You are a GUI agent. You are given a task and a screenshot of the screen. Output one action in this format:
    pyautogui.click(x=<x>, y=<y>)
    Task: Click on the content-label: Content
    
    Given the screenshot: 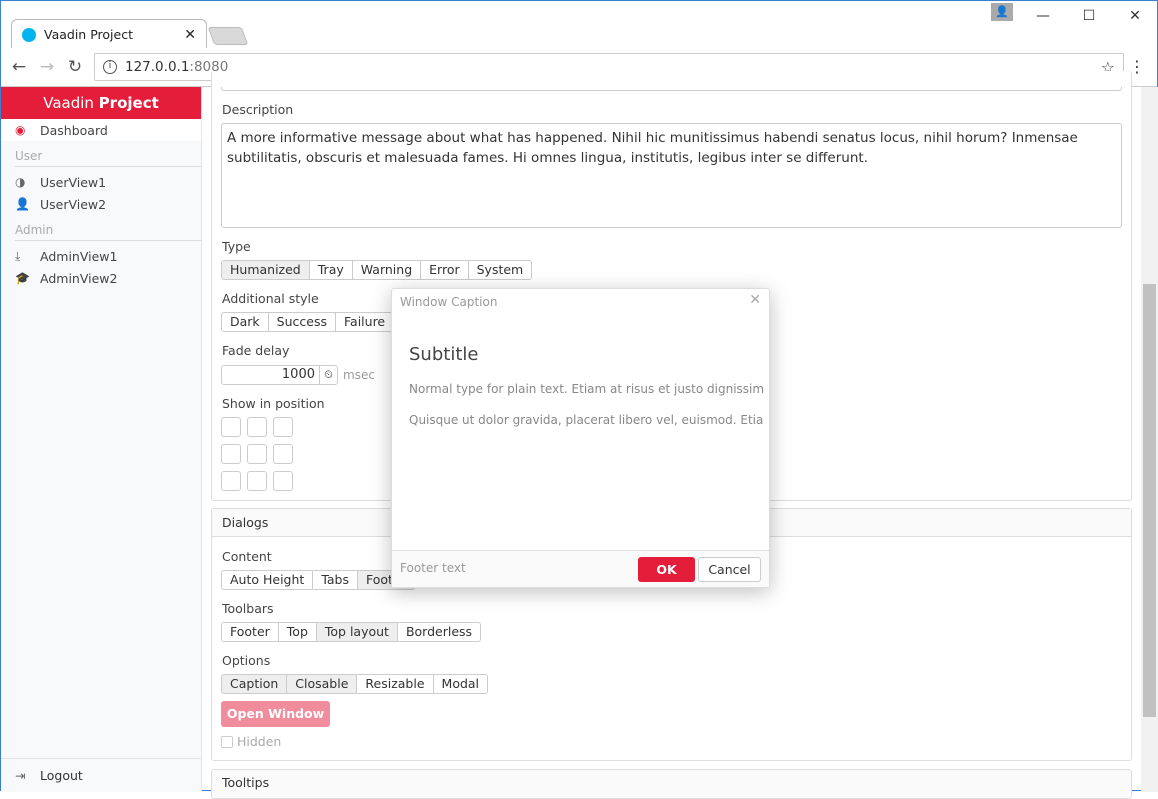 What is the action you would take?
    pyautogui.click(x=247, y=556)
    